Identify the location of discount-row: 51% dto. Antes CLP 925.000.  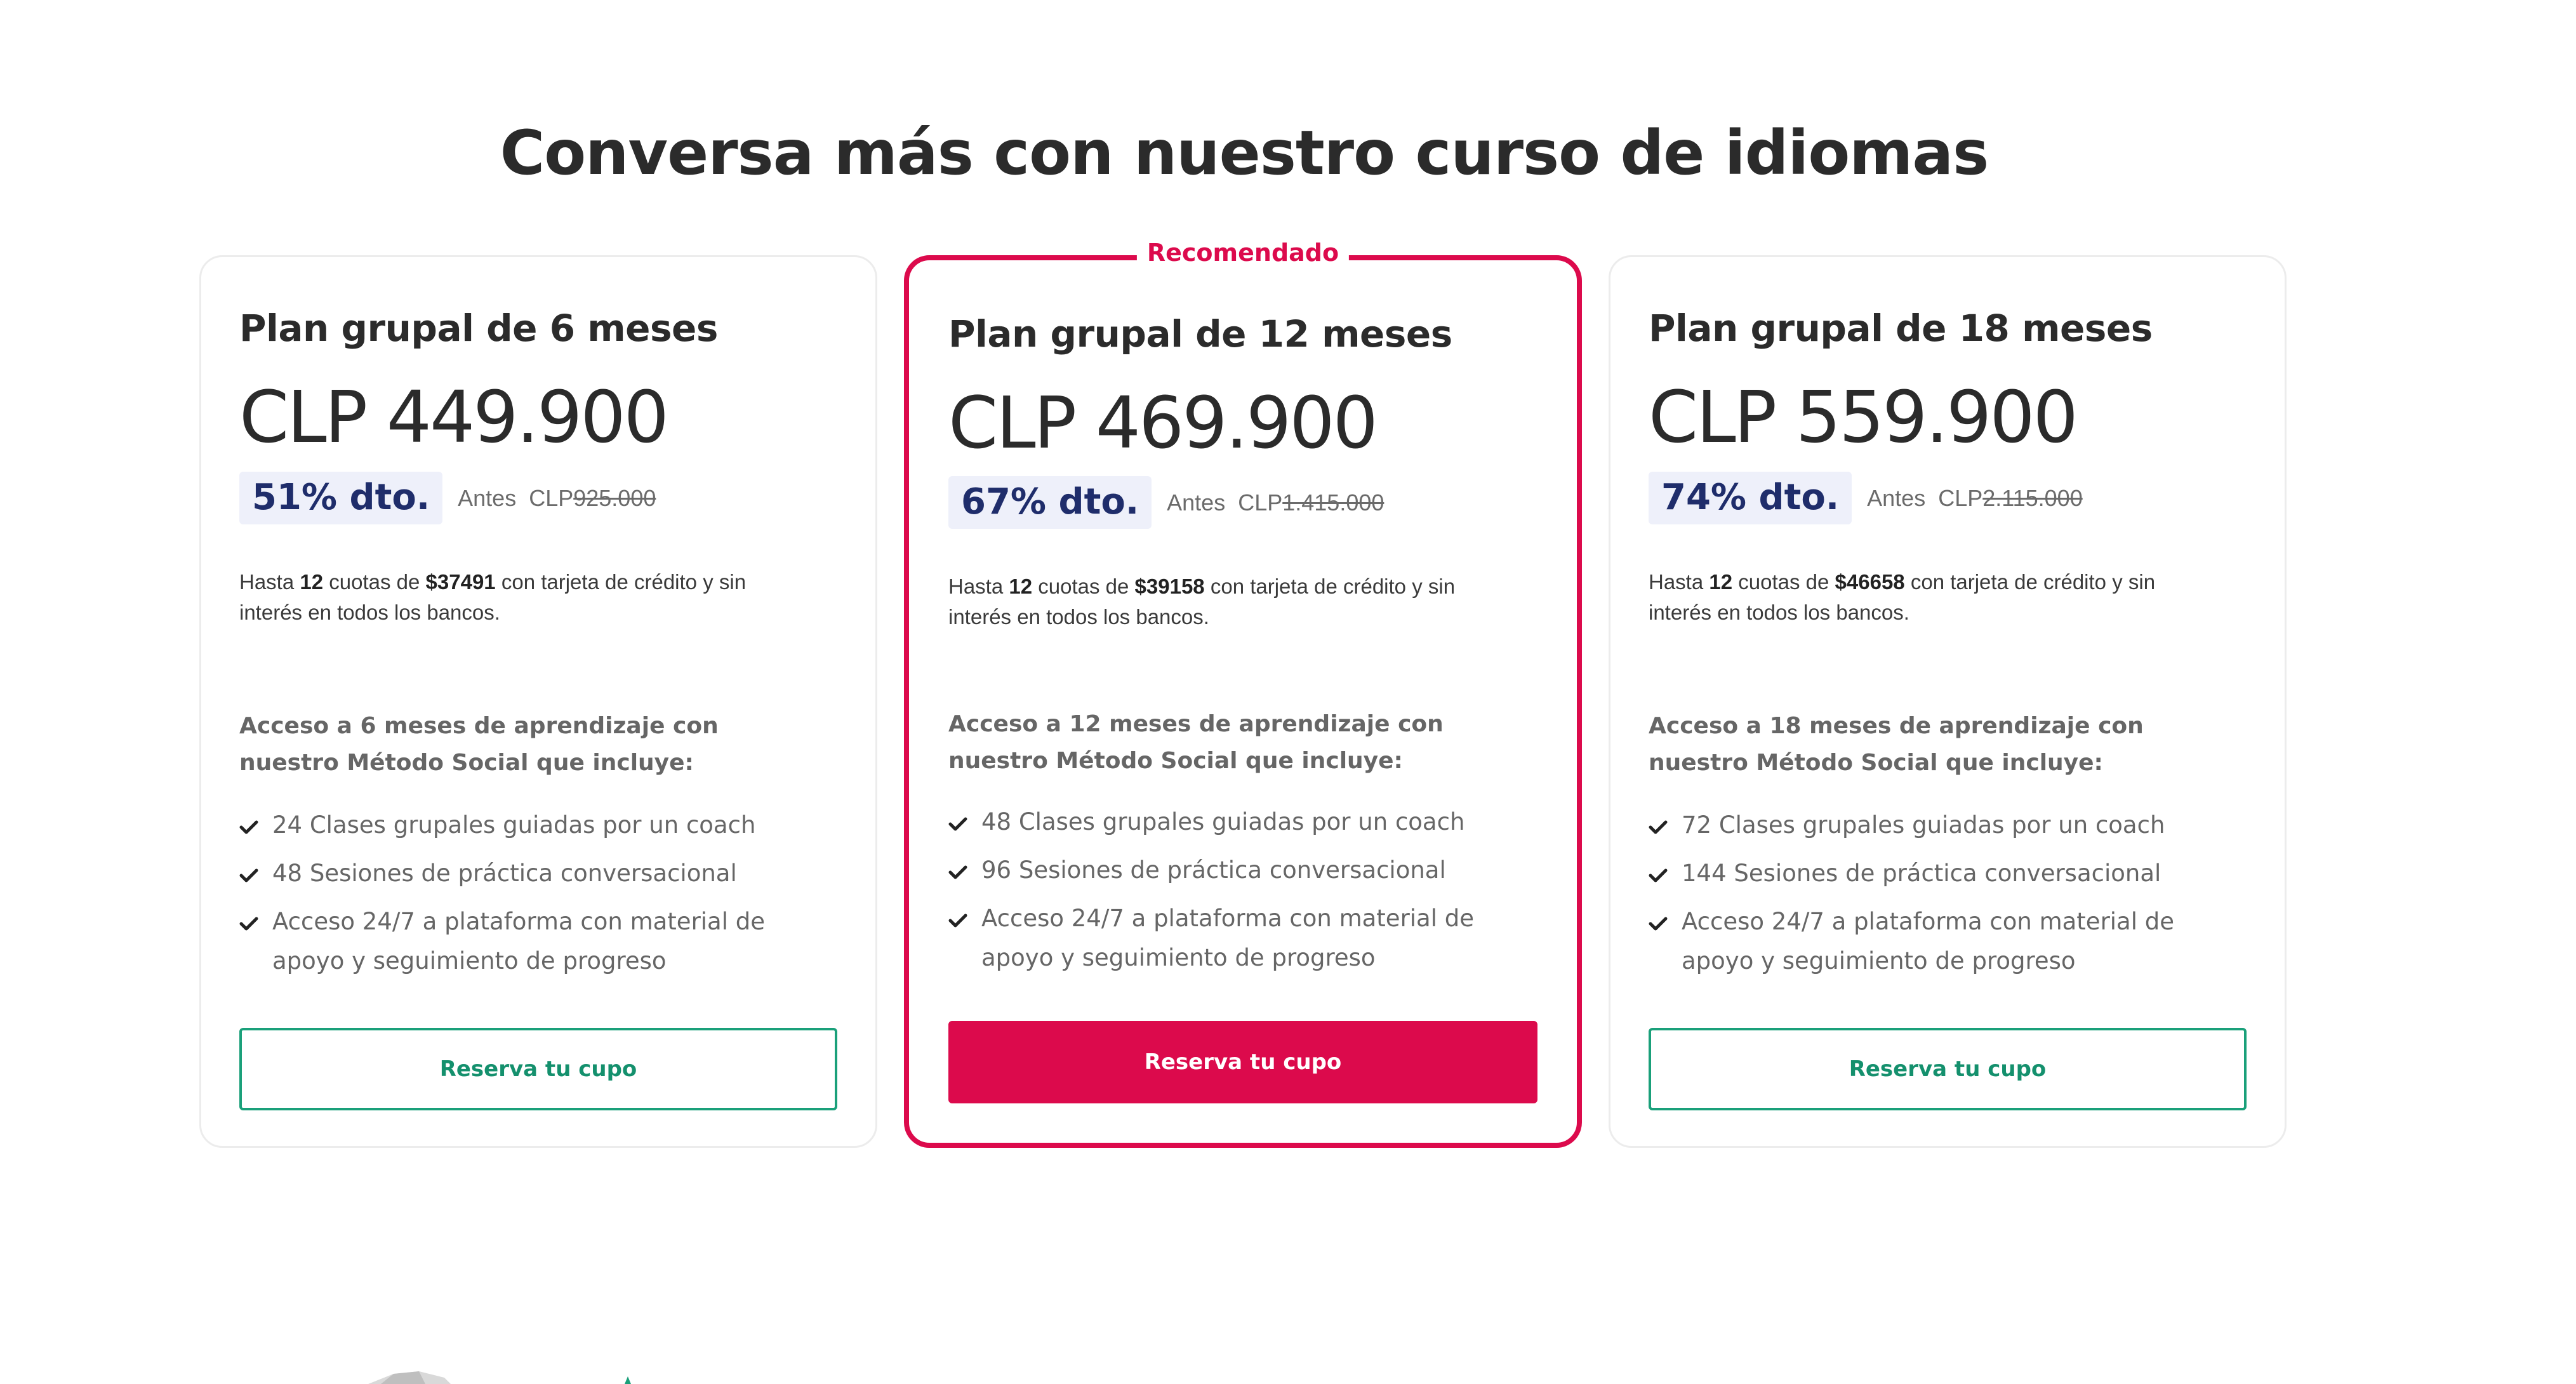
(447, 498).